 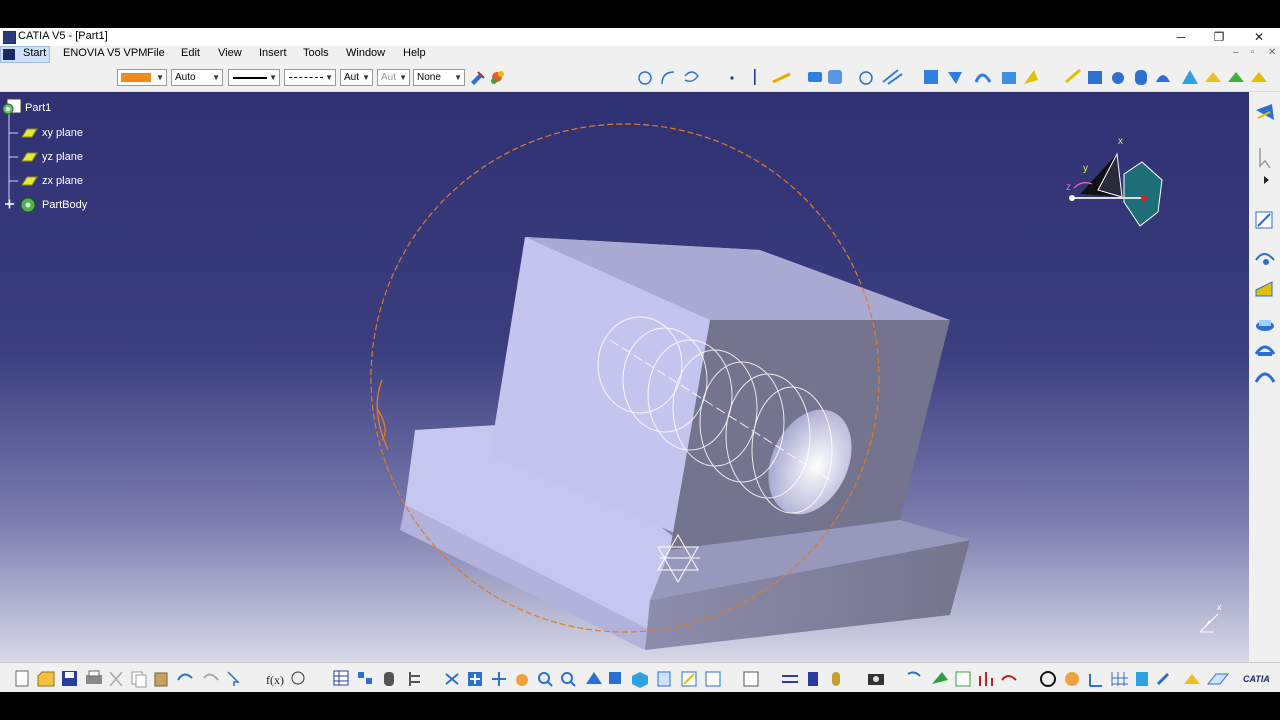 What do you see at coordinates (1219, 37) in the screenshot?
I see `restore-button: ❐` at bounding box center [1219, 37].